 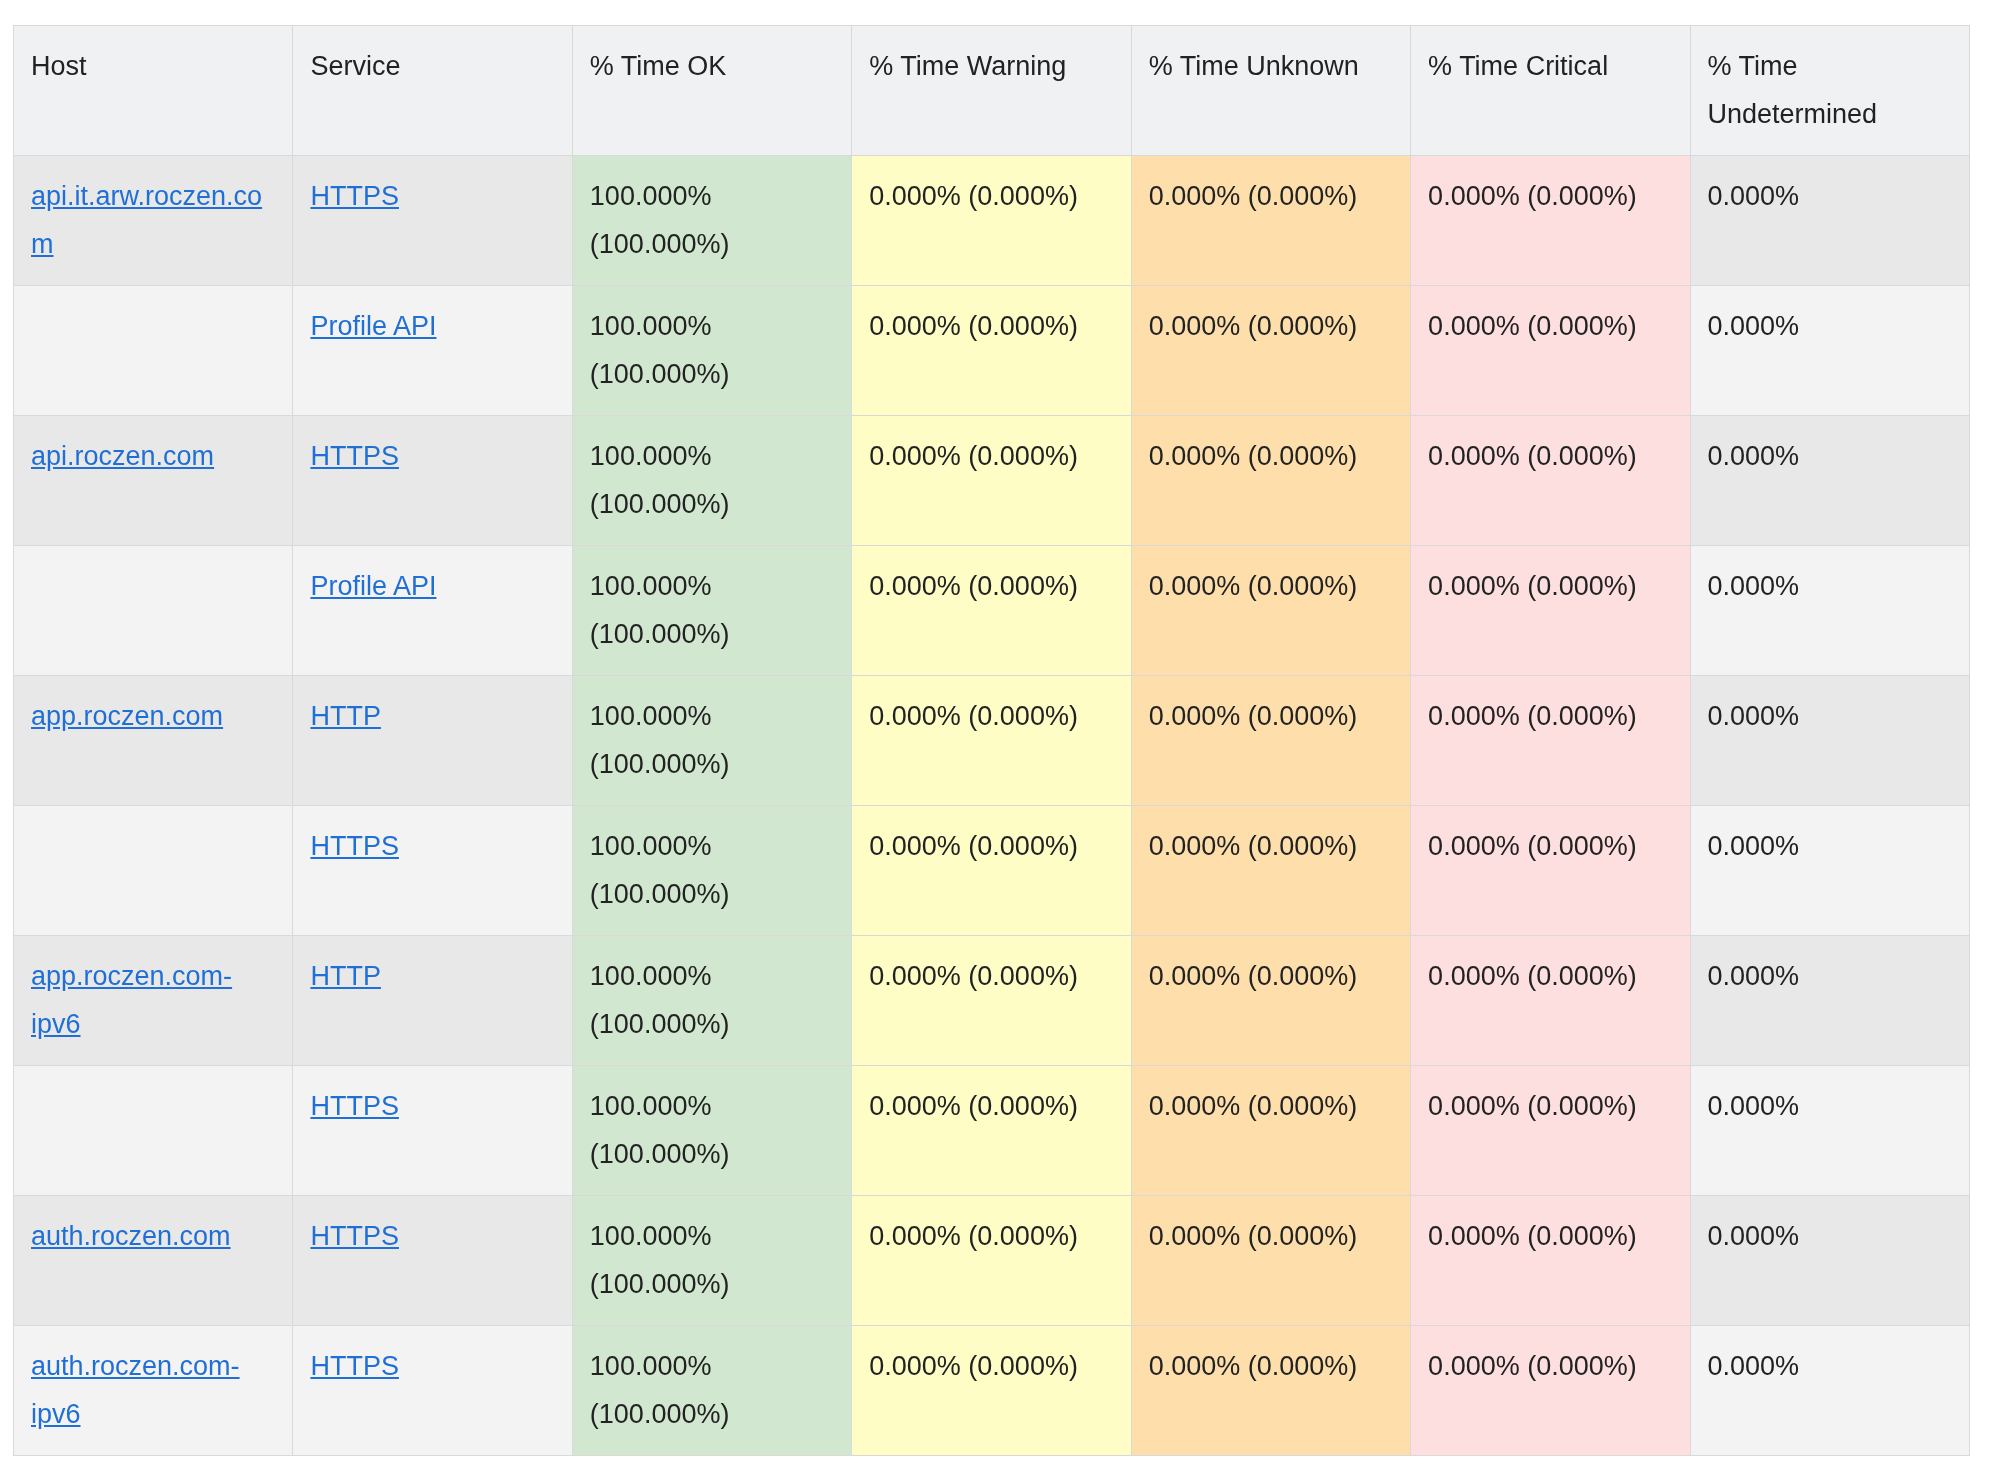 I want to click on column-header: % Time Warning, so click(x=991, y=90).